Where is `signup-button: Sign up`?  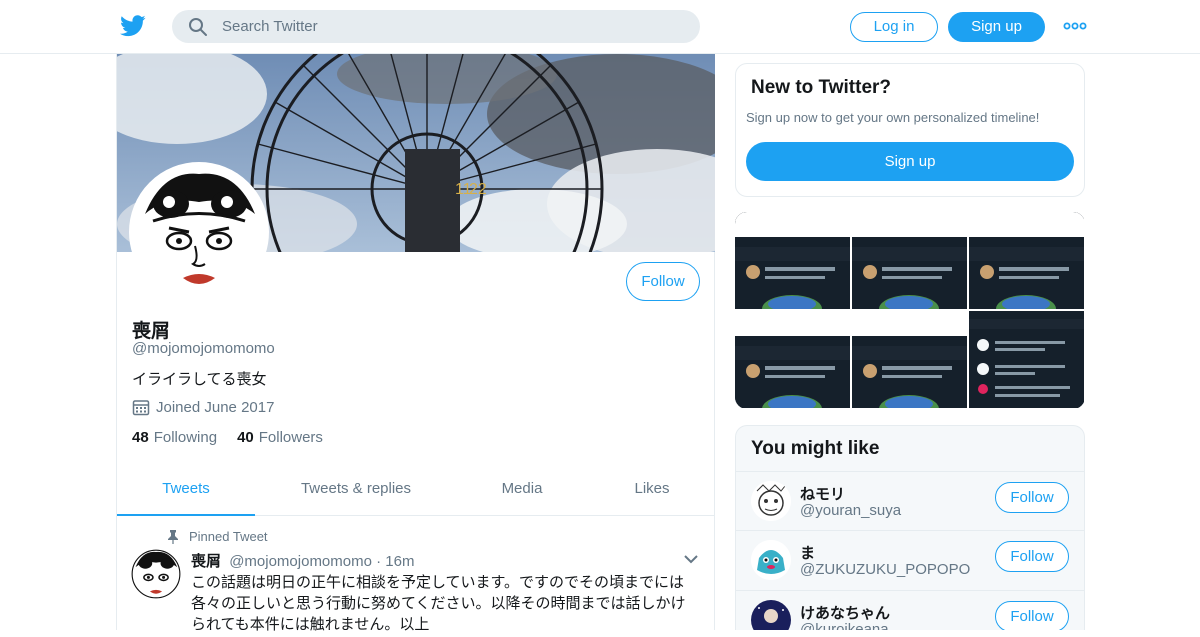 signup-button: Sign up is located at coordinates (996, 27).